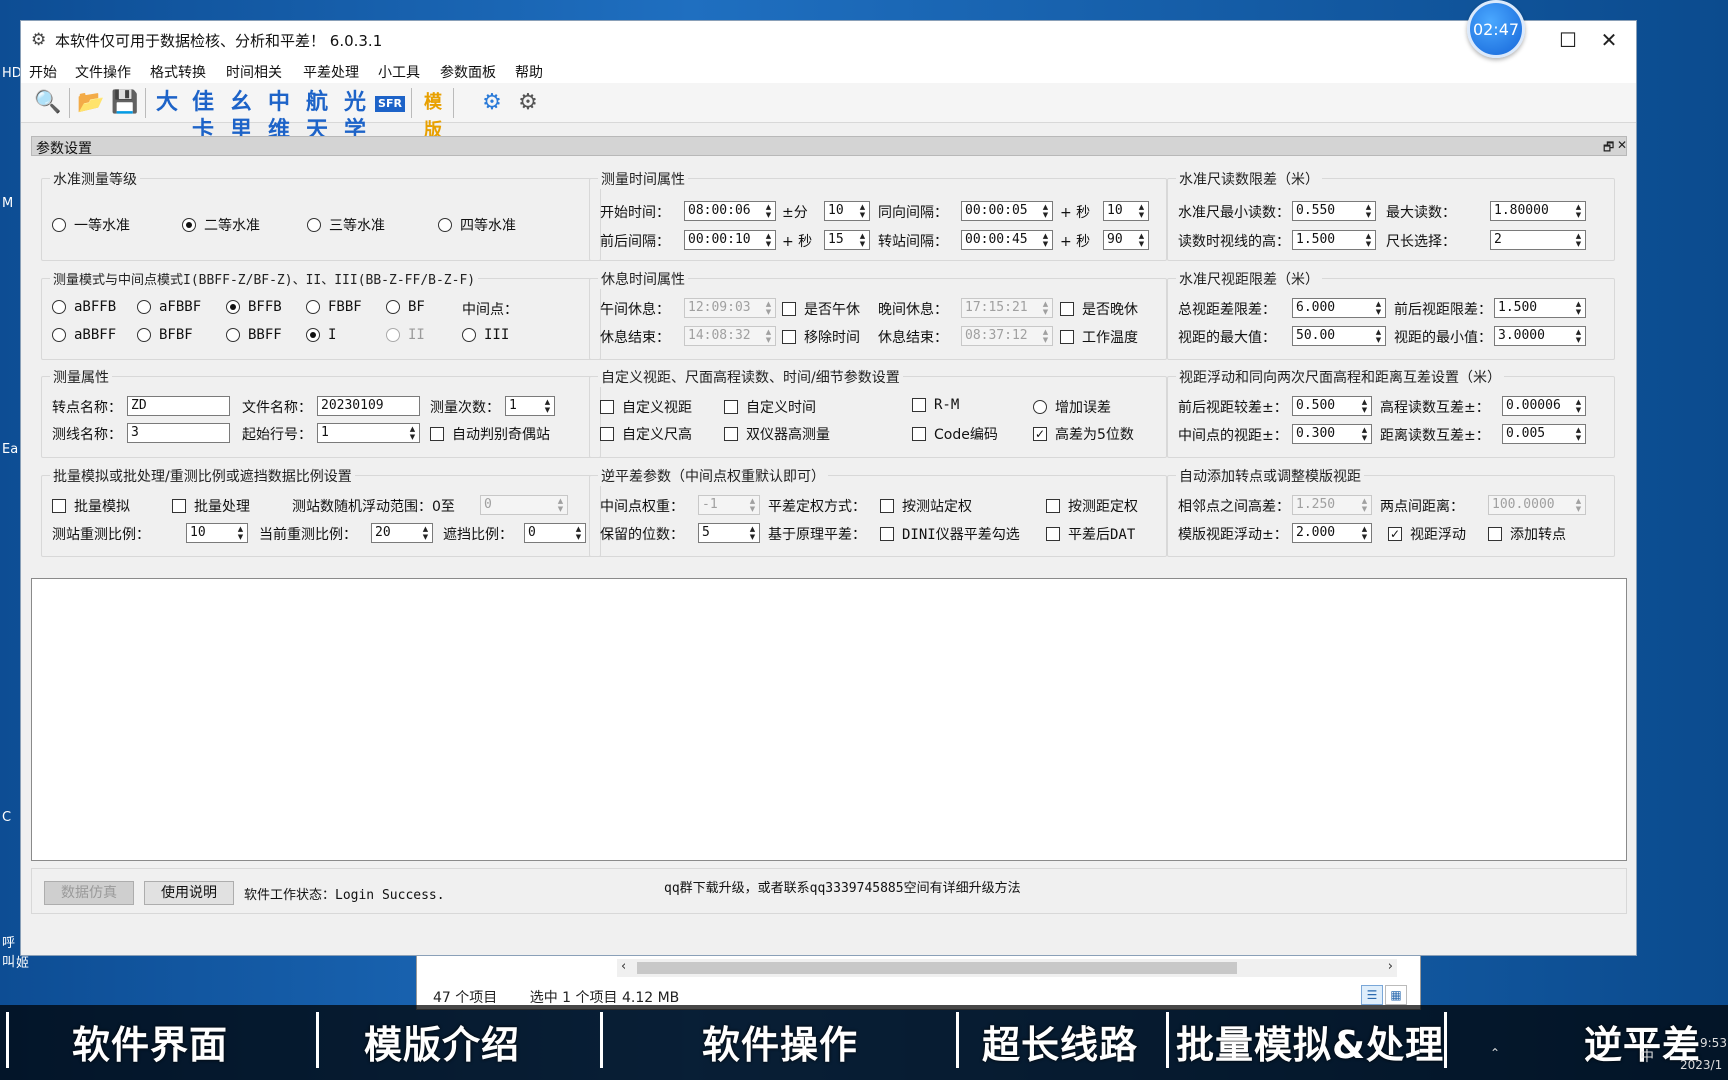  What do you see at coordinates (524, 505) in the screenshot?
I see `random-range-stepper: 0 ▲ ▼` at bounding box center [524, 505].